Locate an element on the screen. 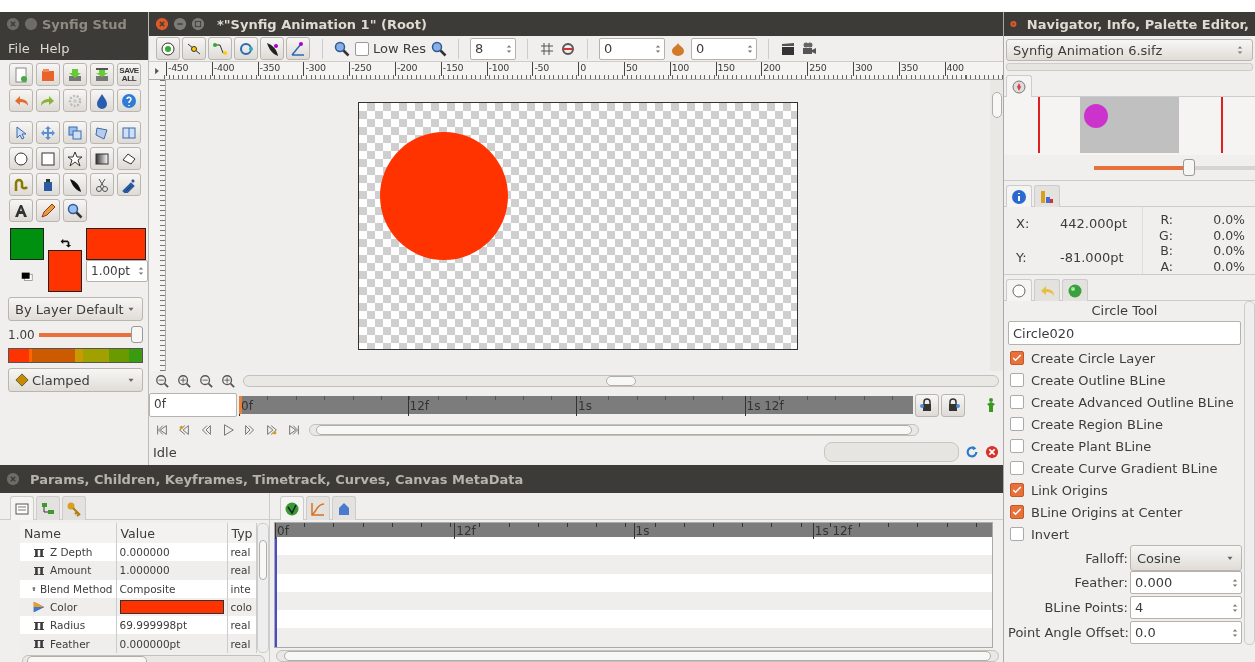 The height and width of the screenshot is (662, 1255). camera-icon is located at coordinates (808, 48).